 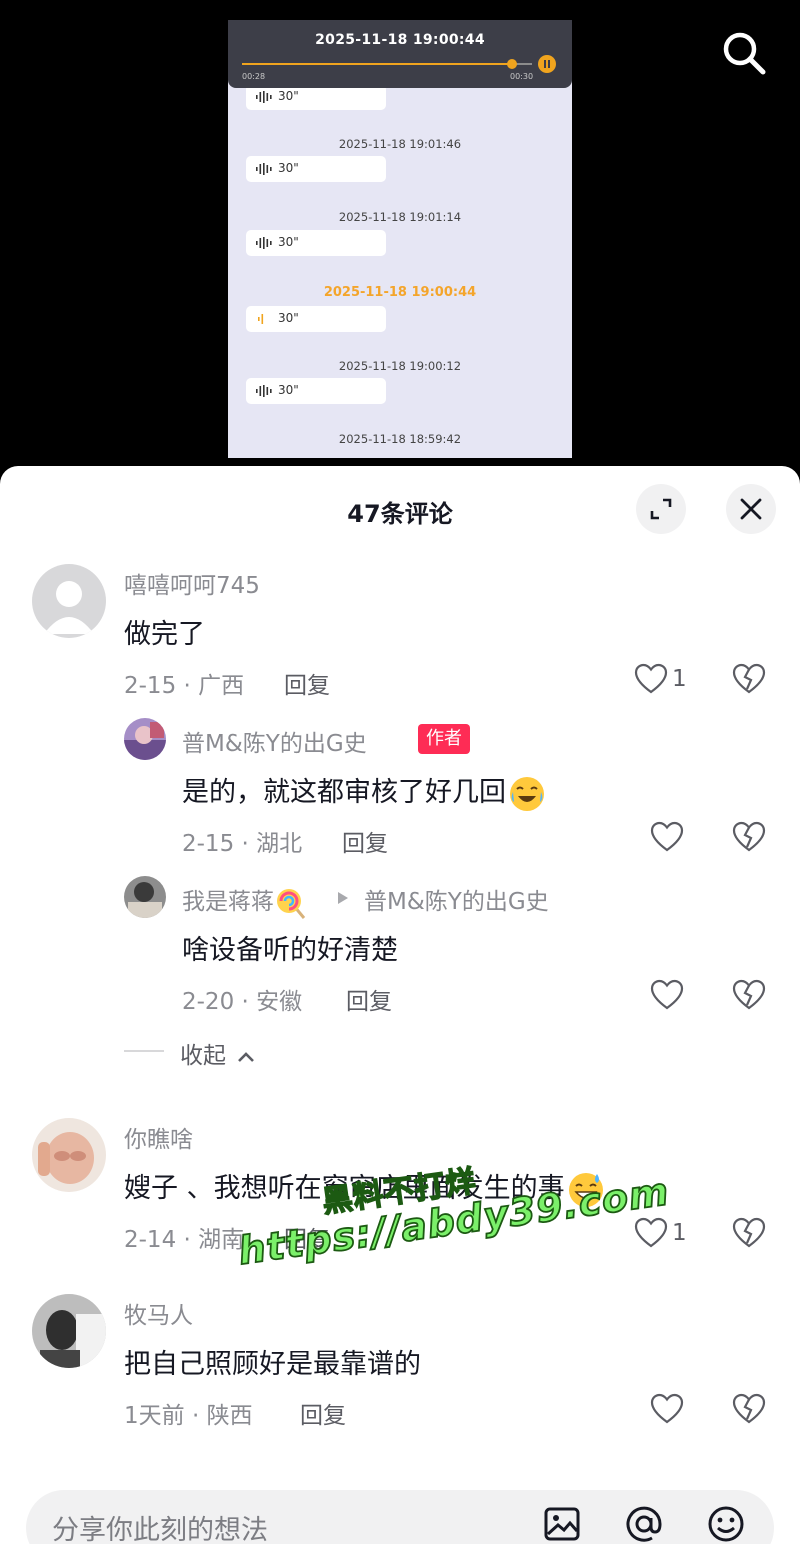 What do you see at coordinates (344, 792) in the screenshot?
I see `reply-text-content: 是的，就这都审核了好几回` at bounding box center [344, 792].